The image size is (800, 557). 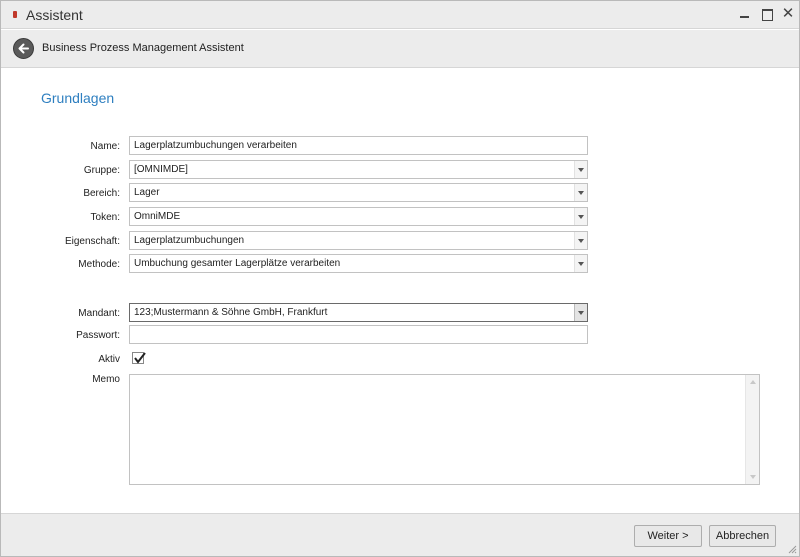 I want to click on gruppe-label: Gruppe:, so click(x=101, y=170).